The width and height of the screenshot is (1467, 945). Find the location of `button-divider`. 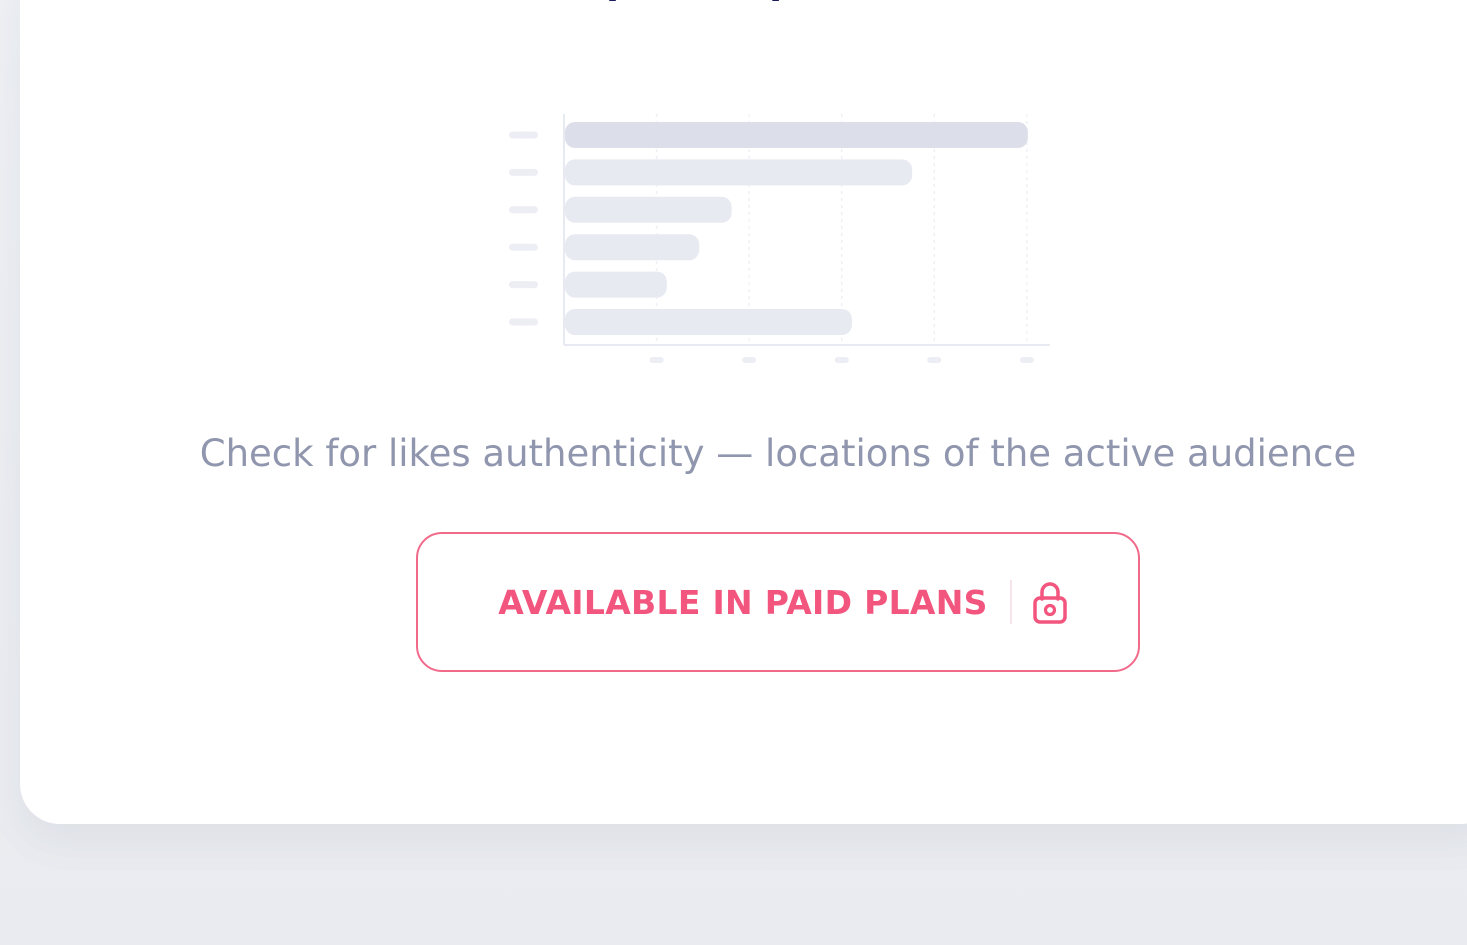

button-divider is located at coordinates (1010, 602).